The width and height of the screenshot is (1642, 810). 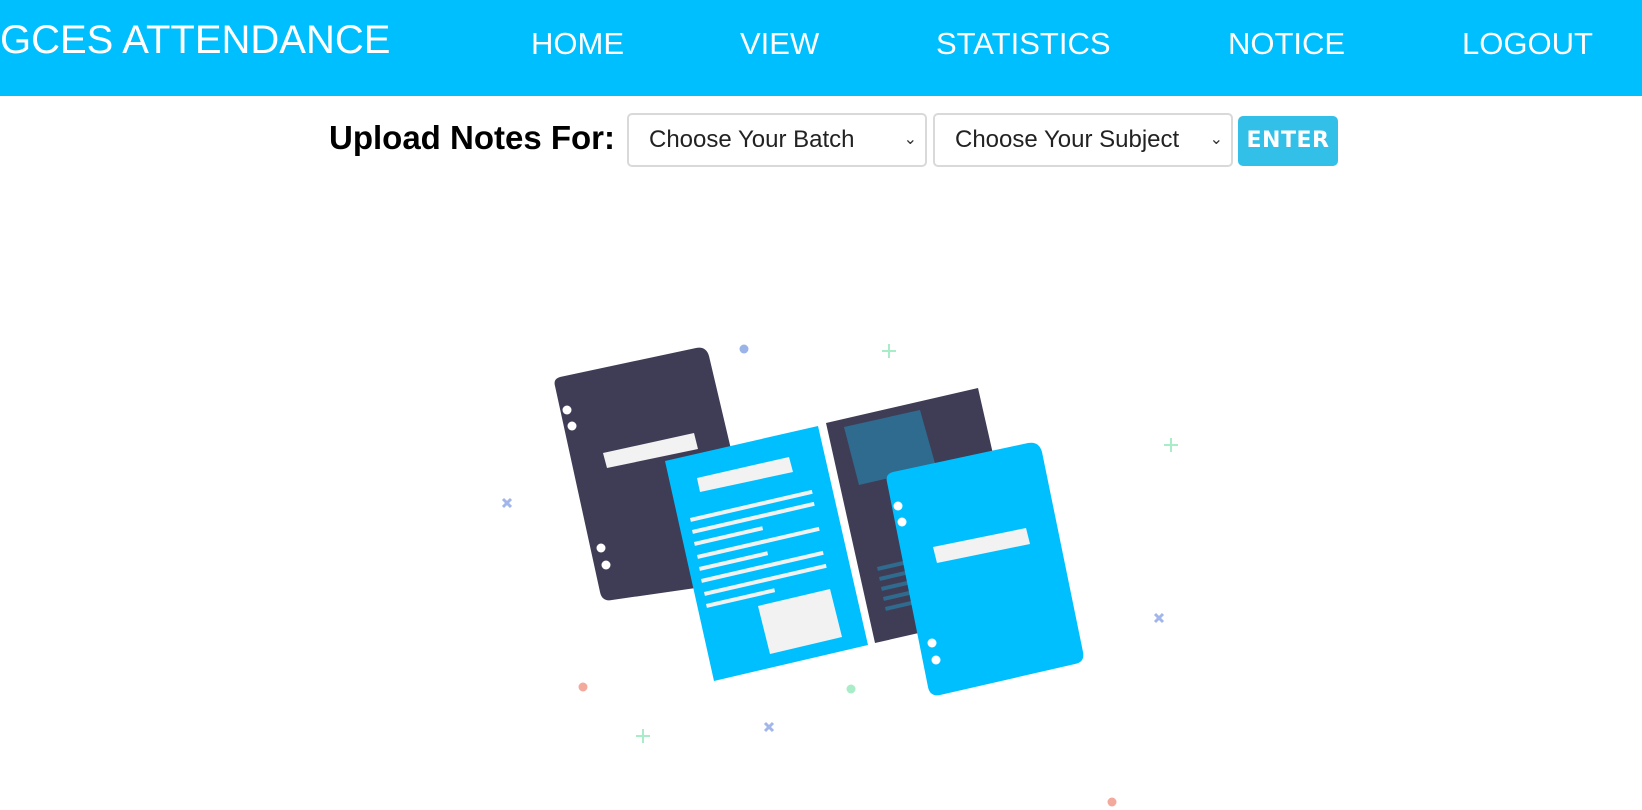 What do you see at coordinates (985, 569) in the screenshot?
I see `blue-folder-right` at bounding box center [985, 569].